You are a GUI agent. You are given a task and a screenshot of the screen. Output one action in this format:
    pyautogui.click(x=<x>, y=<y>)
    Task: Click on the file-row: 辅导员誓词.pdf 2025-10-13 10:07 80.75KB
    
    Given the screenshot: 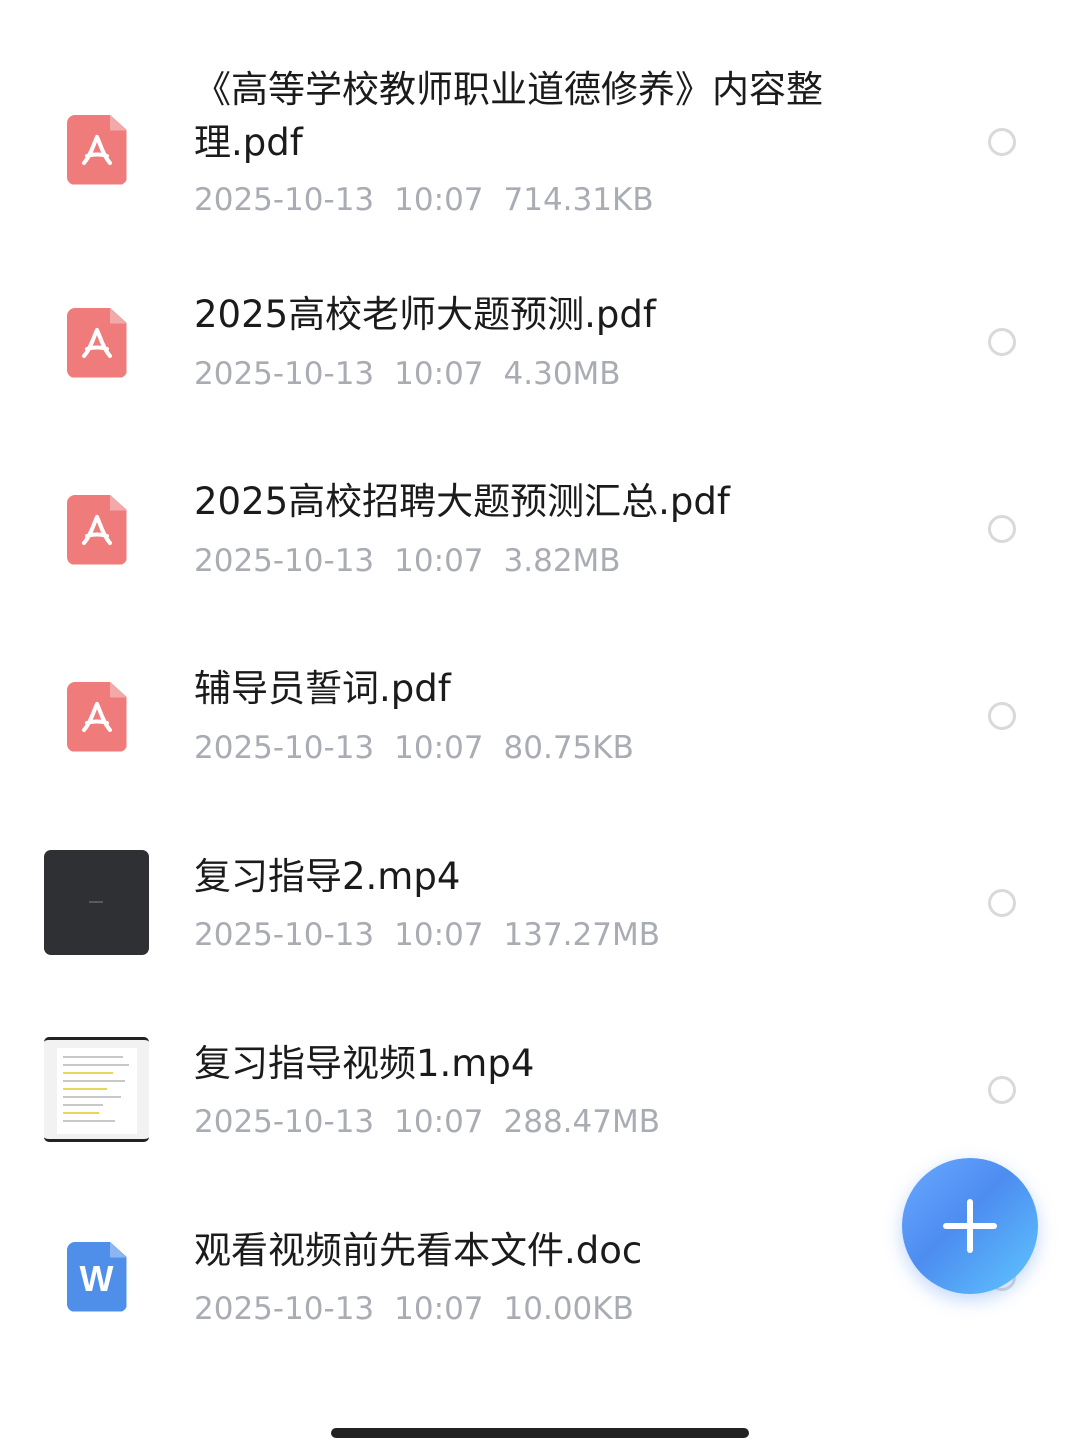 What is the action you would take?
    pyautogui.click(x=540, y=724)
    